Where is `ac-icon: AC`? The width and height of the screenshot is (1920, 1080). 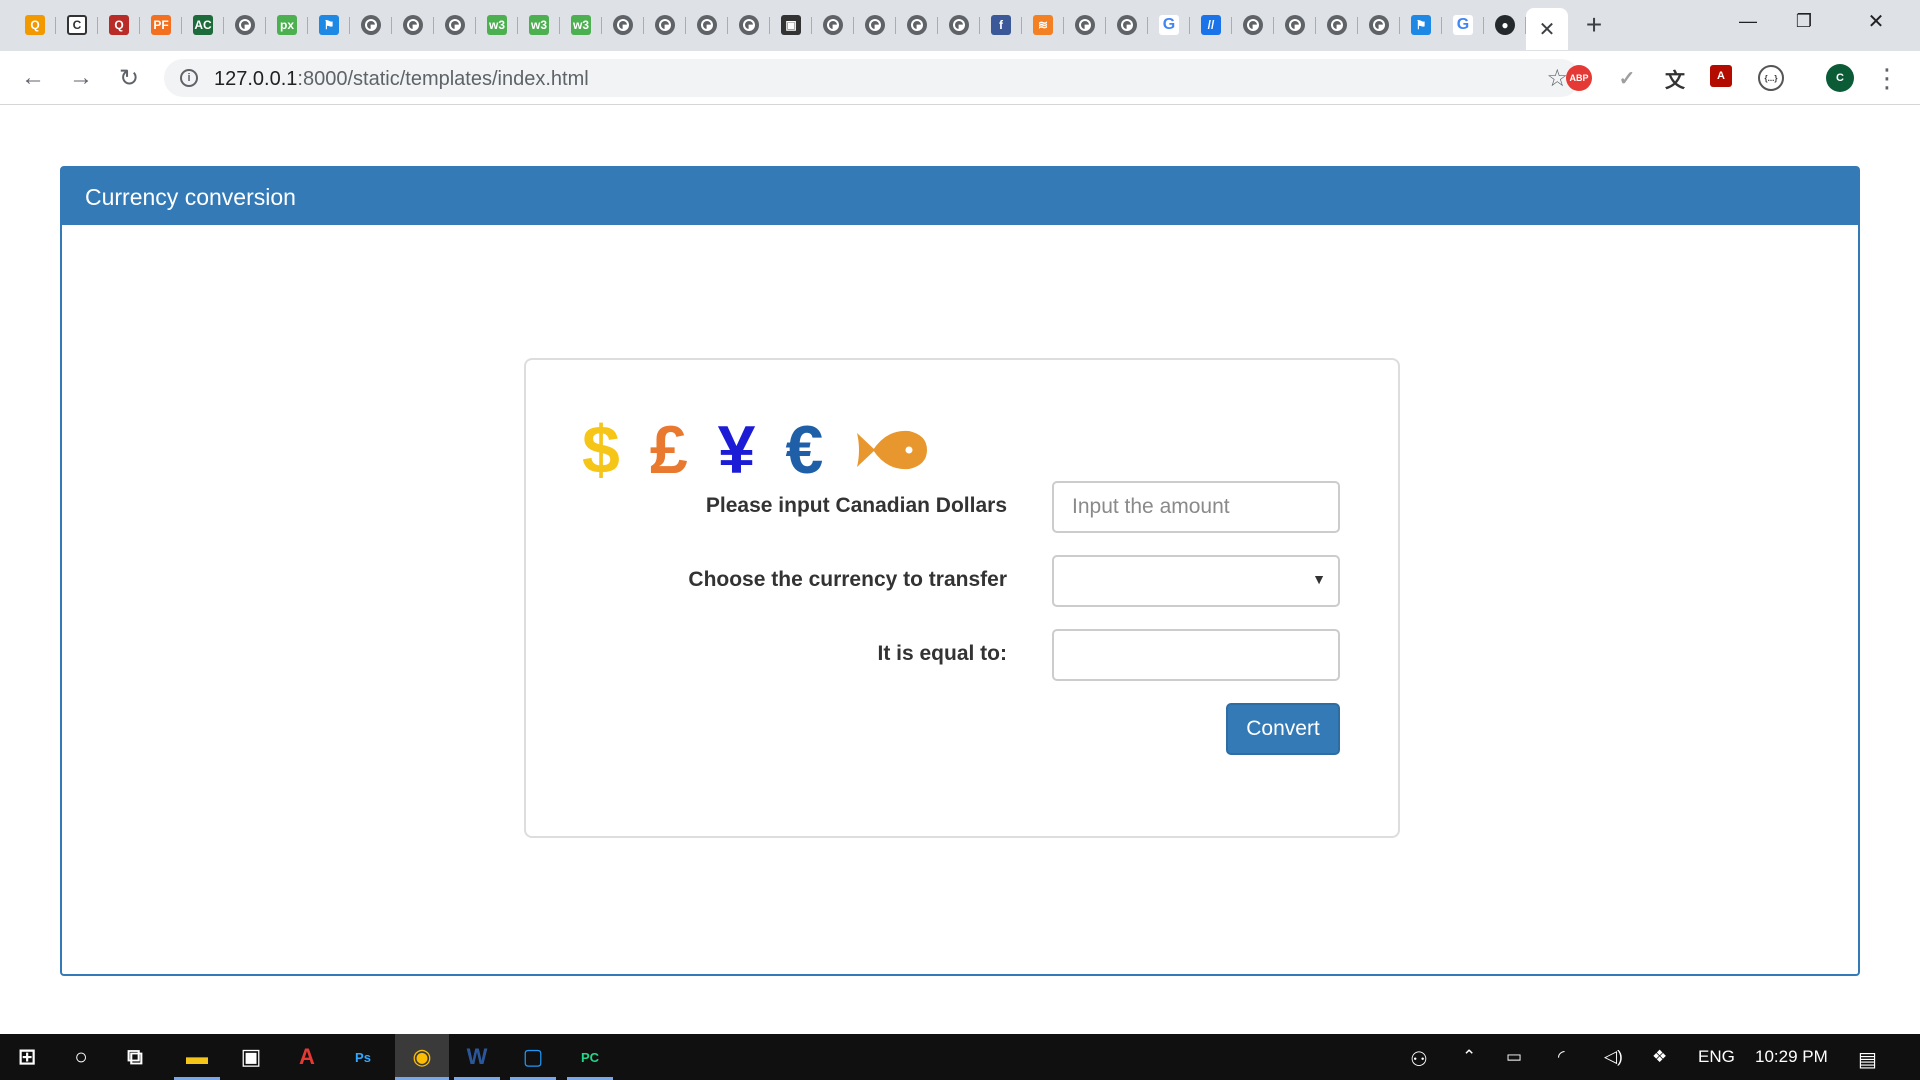
ac-icon: AC is located at coordinates (203, 25).